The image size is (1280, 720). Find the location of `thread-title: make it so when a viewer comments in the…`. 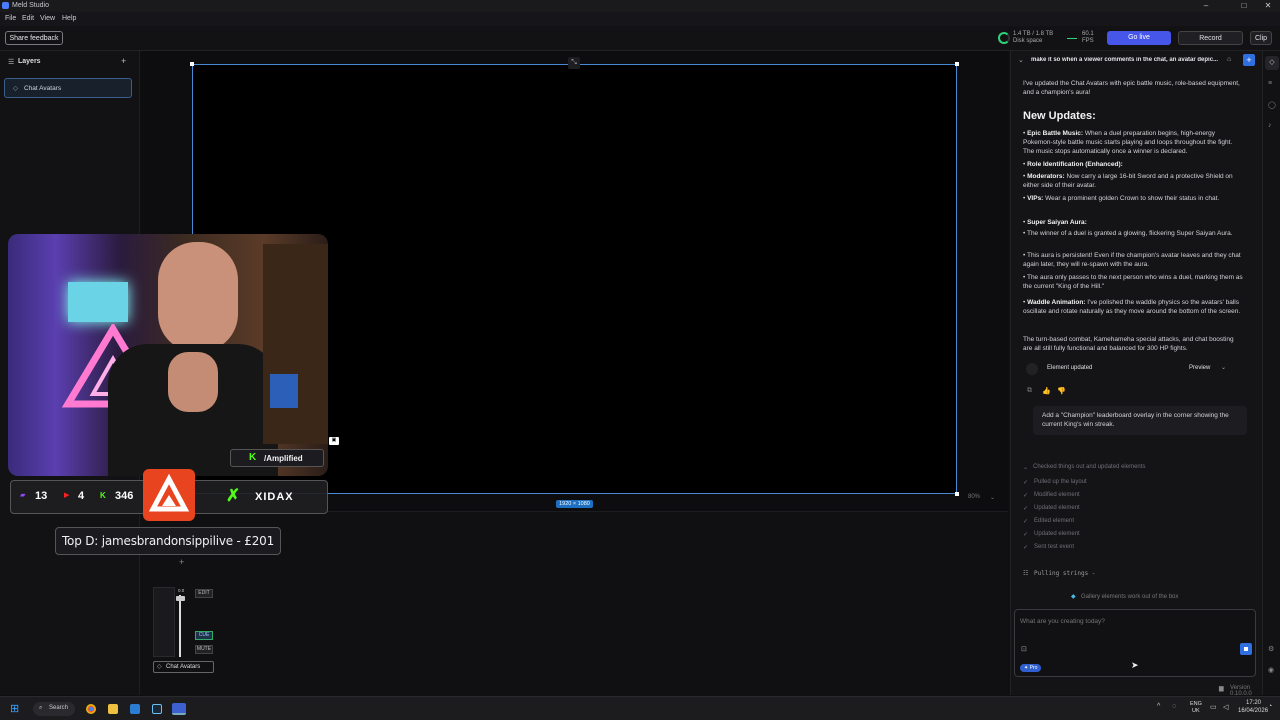

thread-title: make it so when a viewer comments in the… is located at coordinates (1126, 60).